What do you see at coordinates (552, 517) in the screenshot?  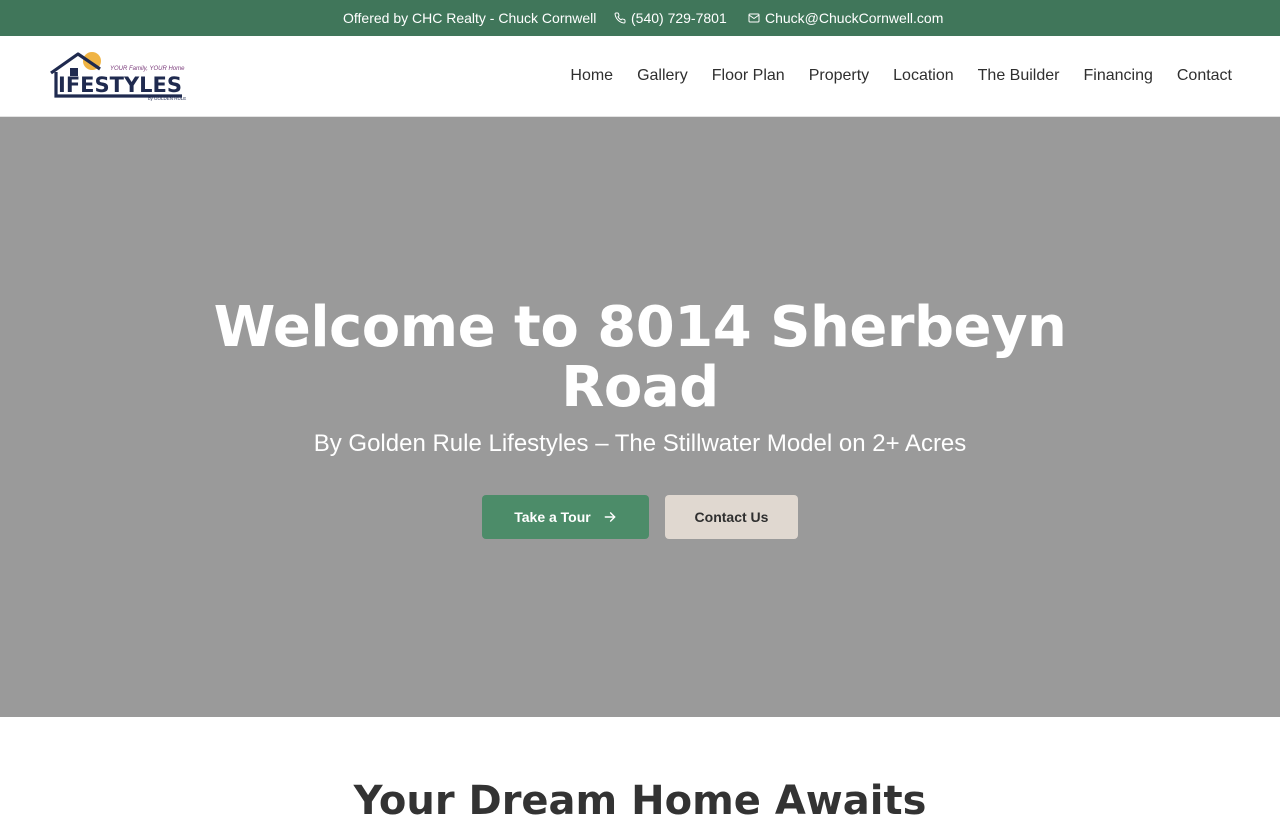 I see `take-a-tour-label: Take a Tour` at bounding box center [552, 517].